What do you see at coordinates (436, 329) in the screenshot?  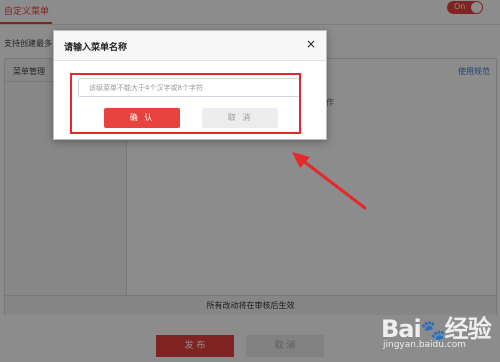 I see `baidu-watermark-logo: Bai🐾经验` at bounding box center [436, 329].